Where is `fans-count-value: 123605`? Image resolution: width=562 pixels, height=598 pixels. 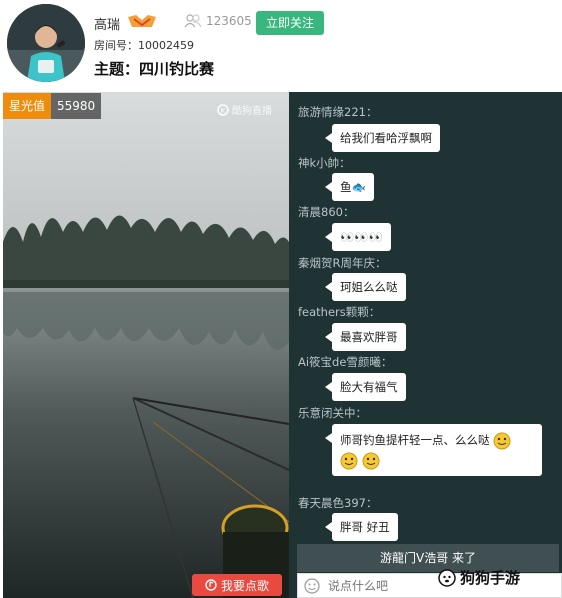 fans-count-value: 123605 is located at coordinates (229, 21).